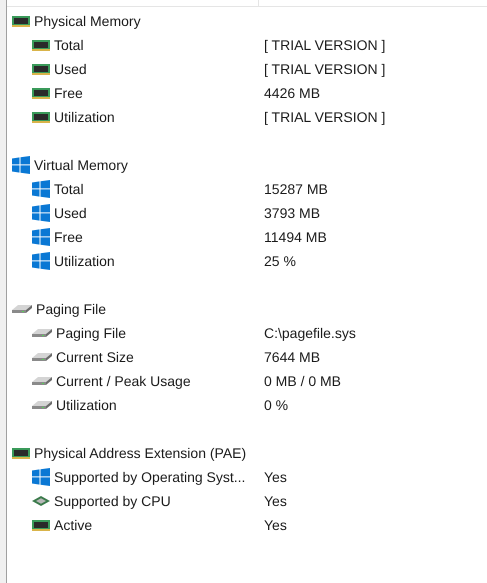 The height and width of the screenshot is (583, 487). What do you see at coordinates (276, 405) in the screenshot?
I see `field-value: 0 %` at bounding box center [276, 405].